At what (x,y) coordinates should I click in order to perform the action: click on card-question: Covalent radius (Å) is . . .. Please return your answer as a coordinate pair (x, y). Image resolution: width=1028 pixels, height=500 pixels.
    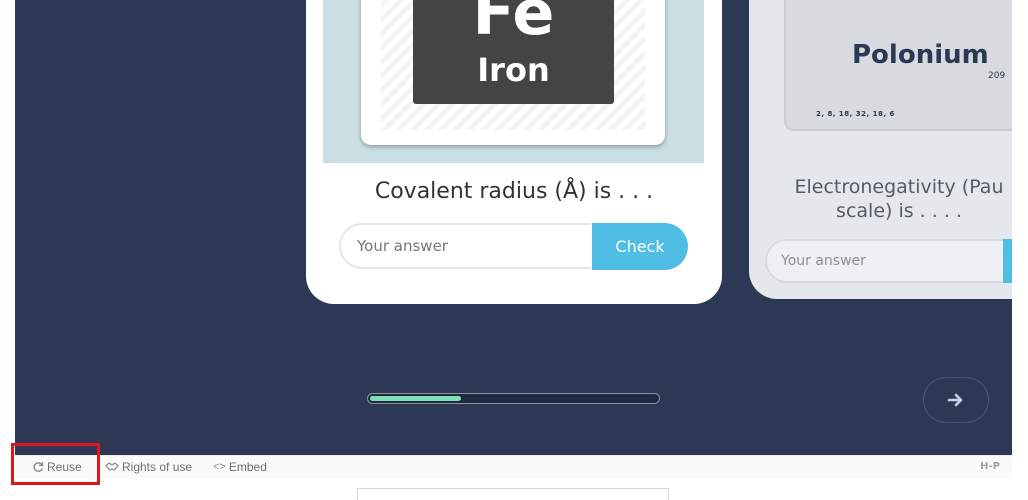
    Looking at the image, I should click on (514, 191).